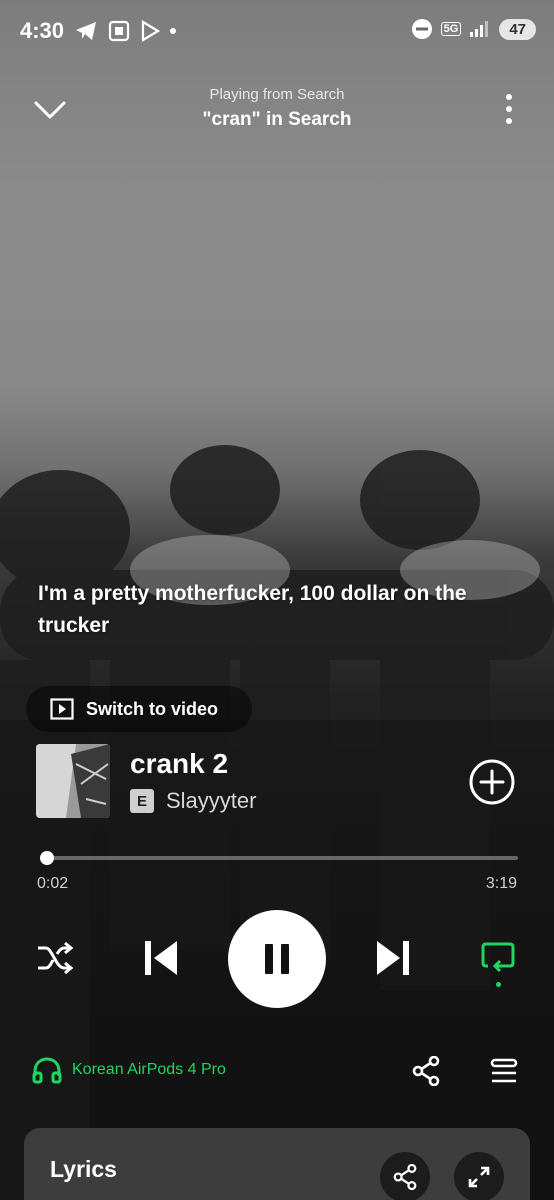 The image size is (554, 1200). I want to click on status-notification-icons, so click(125, 31).